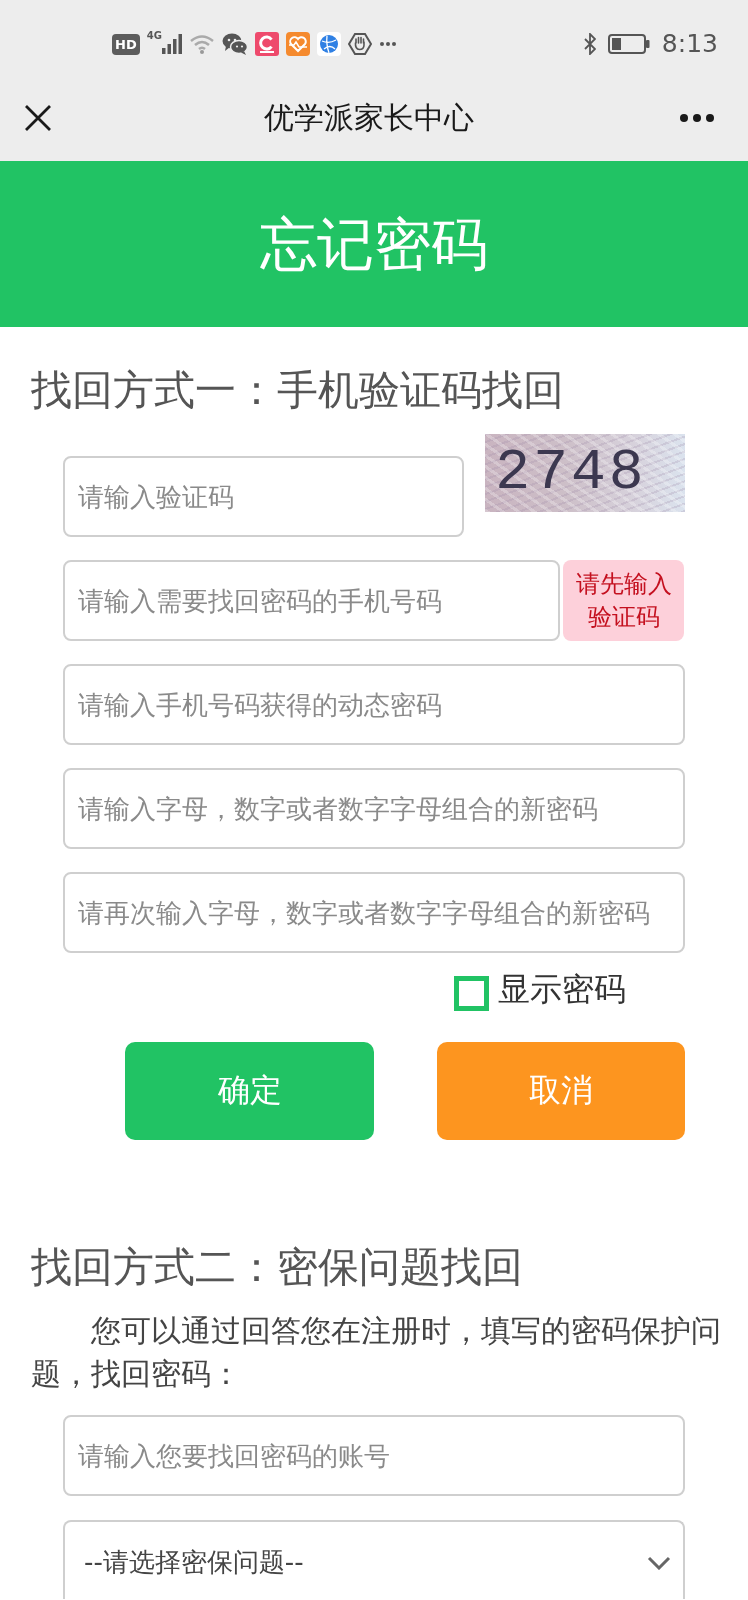  What do you see at coordinates (201, 44) in the screenshot?
I see `wifi-icon` at bounding box center [201, 44].